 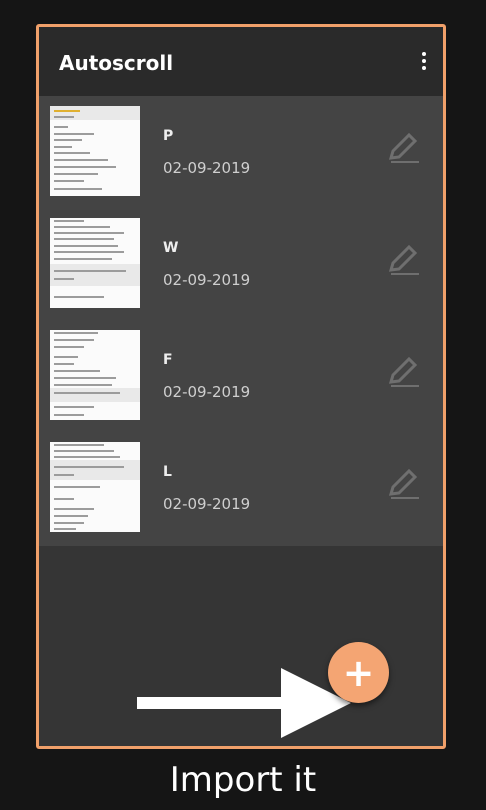 I want to click on song-list-item: F 02-09-2019, so click(x=241, y=376).